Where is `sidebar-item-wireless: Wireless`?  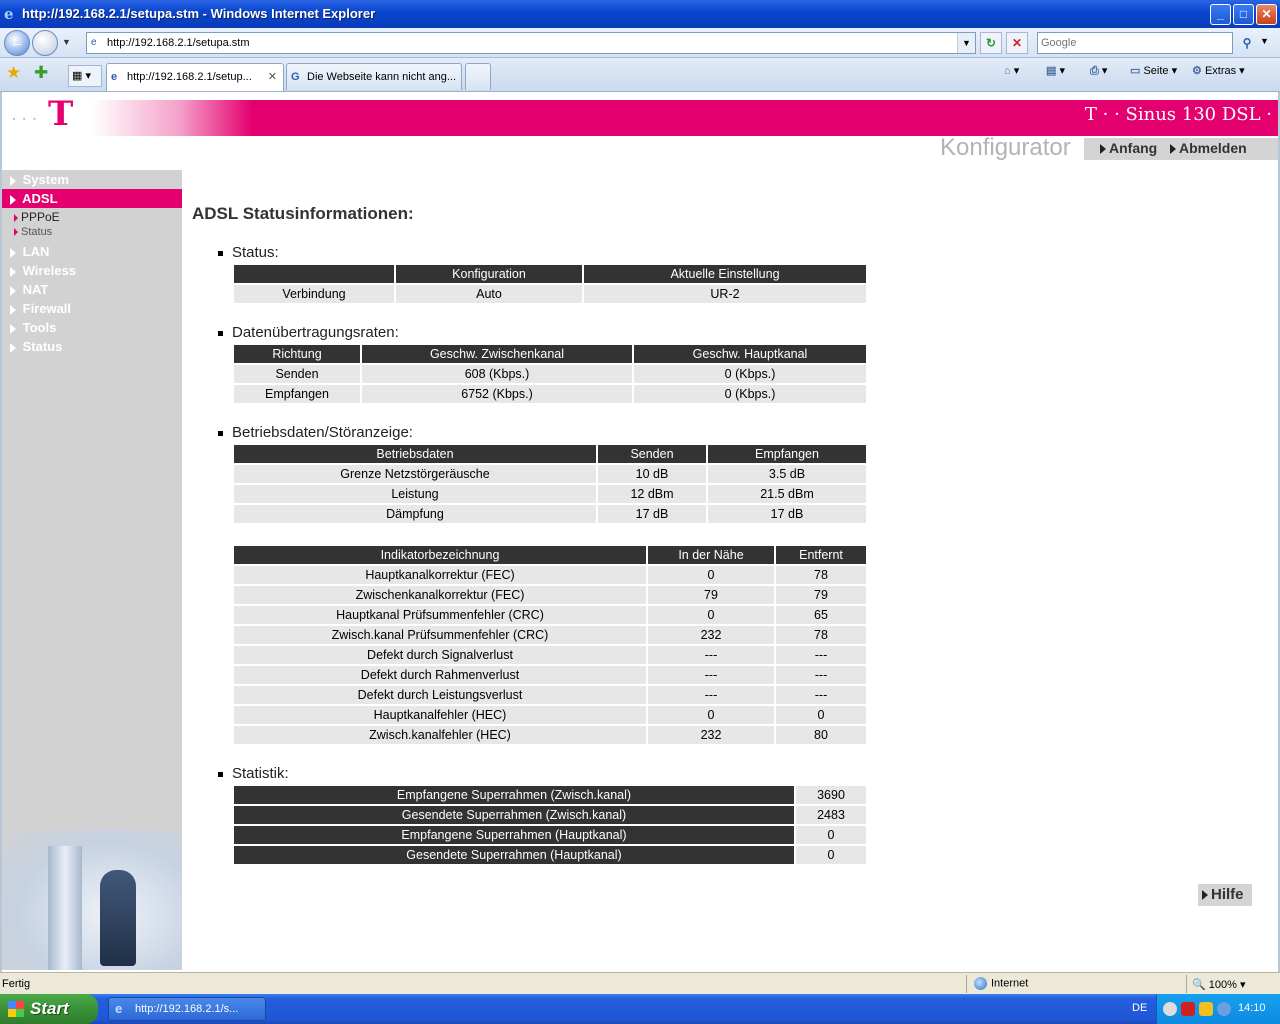 sidebar-item-wireless: Wireless is located at coordinates (92, 270).